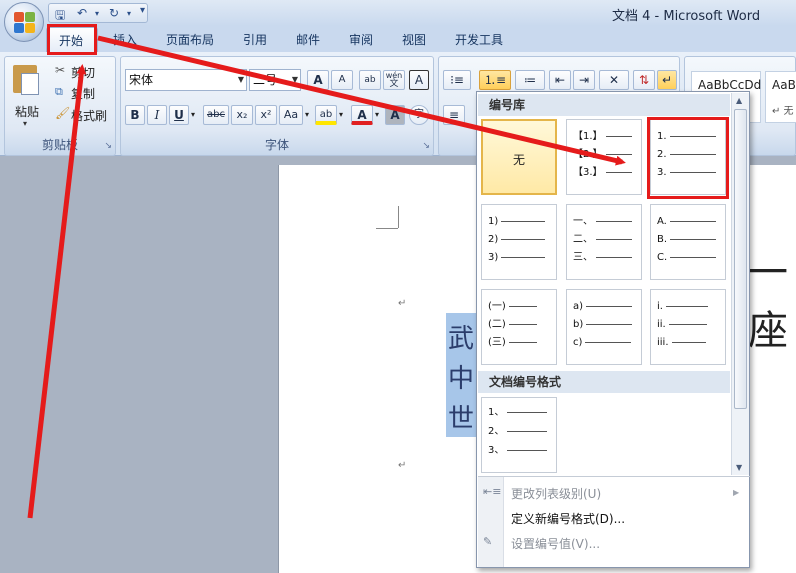  Describe the element at coordinates (479, 39) in the screenshot. I see `tab-developer: 开发工具` at that location.